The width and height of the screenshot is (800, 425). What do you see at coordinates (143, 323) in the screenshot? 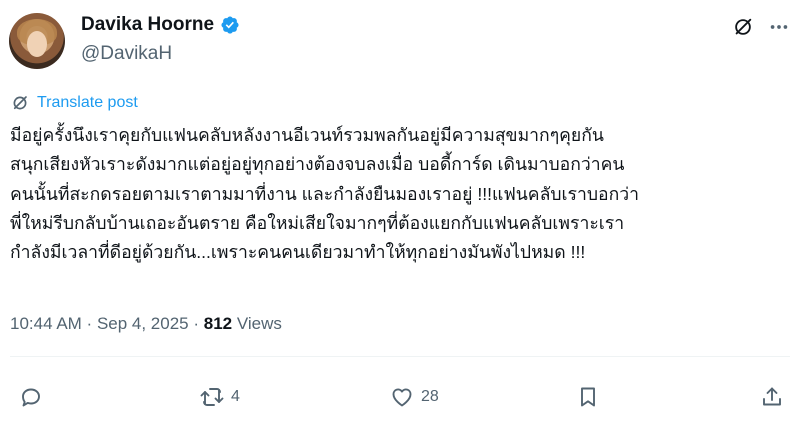
I see `post-date: Sep 4, 2025` at bounding box center [143, 323].